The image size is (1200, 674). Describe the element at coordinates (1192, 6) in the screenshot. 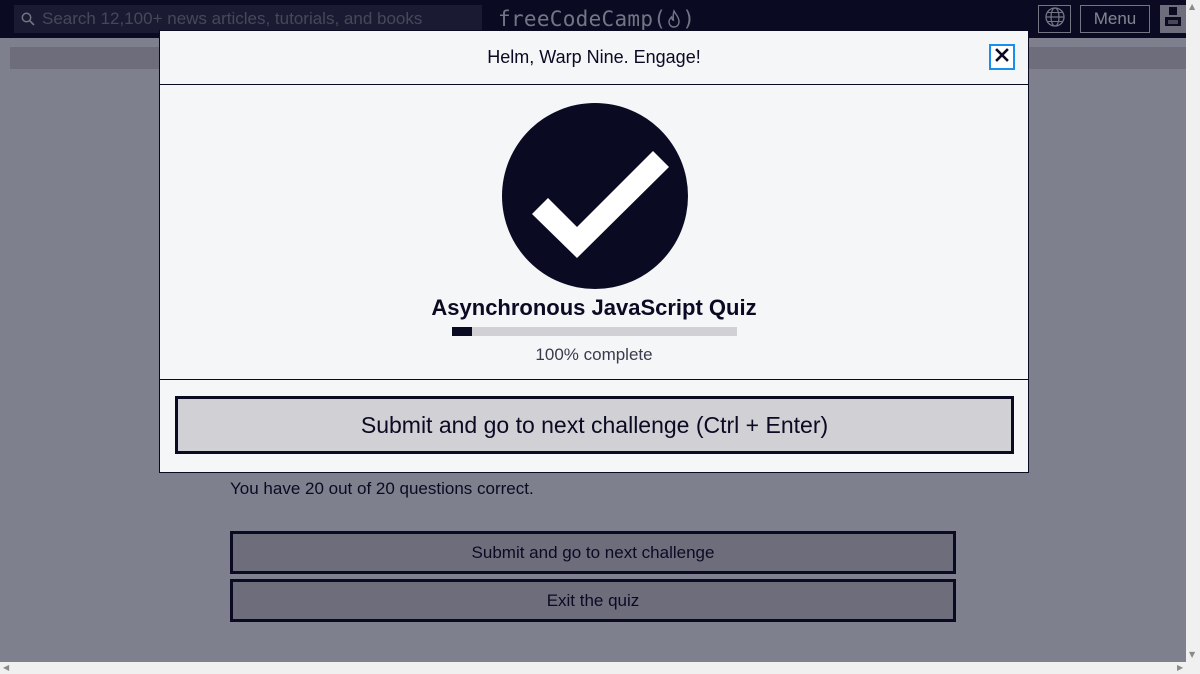

I see `scroll-up-icon: ▲` at that location.